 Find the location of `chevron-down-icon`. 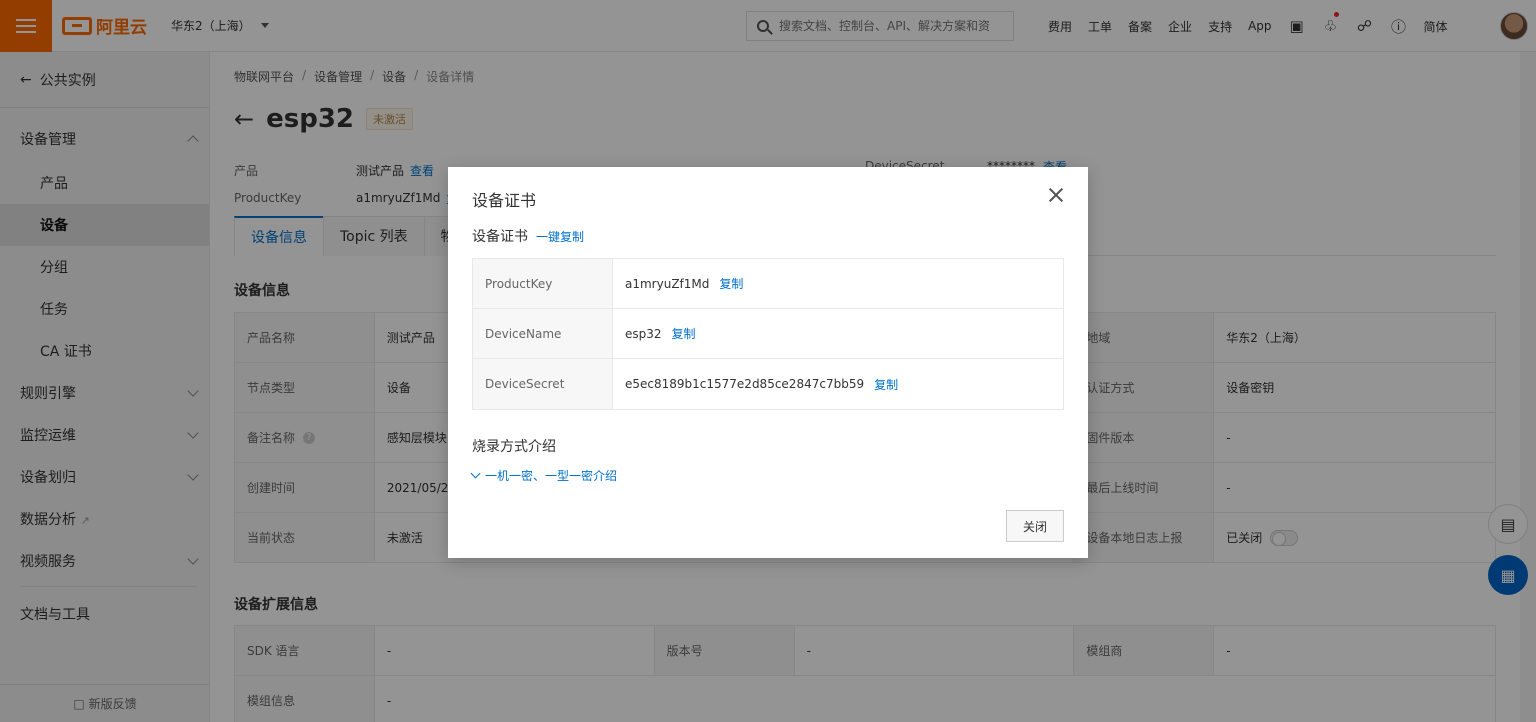

chevron-down-icon is located at coordinates (475, 473).